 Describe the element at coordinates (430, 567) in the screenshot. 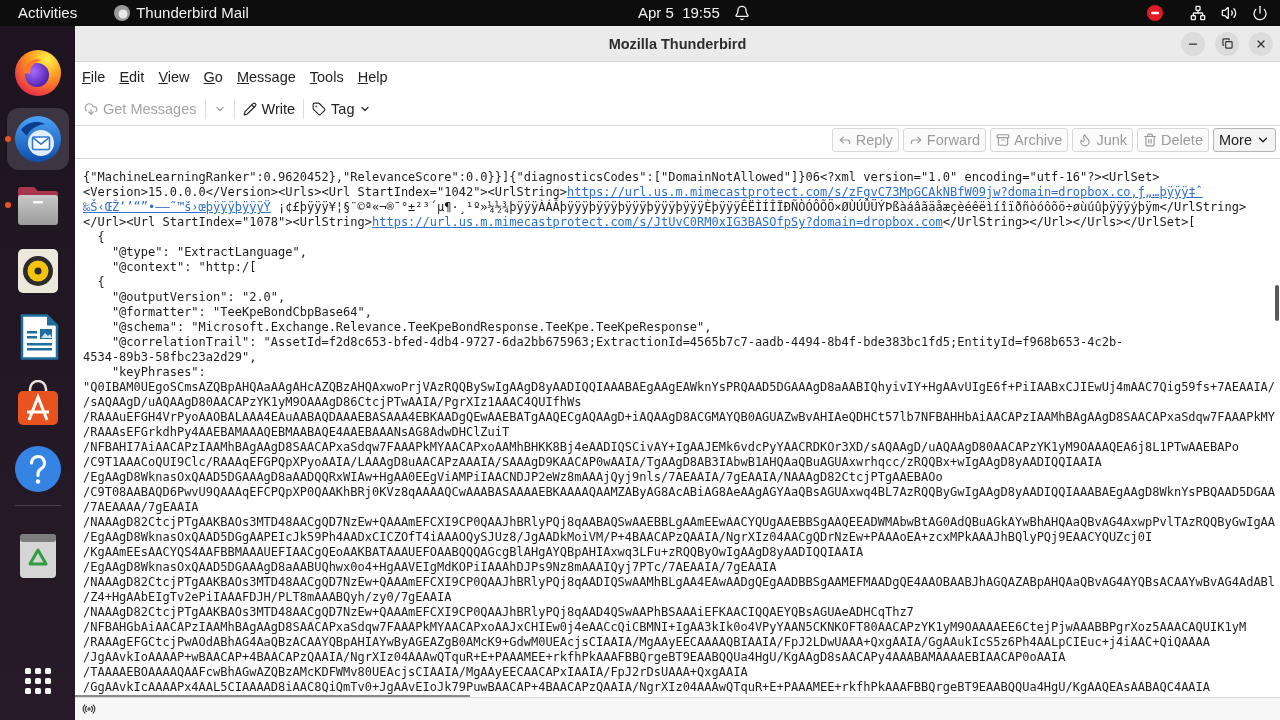

I see `message-text: /EgAAgD8WknasOxQAAD5DGAAAgD8aAABUQhwx0o4+HgAAVEIgMdKOPiIAAAhDJPs9Nz8mAAAIQyj7PTc/7AEAAIA/7gEAAIA` at that location.